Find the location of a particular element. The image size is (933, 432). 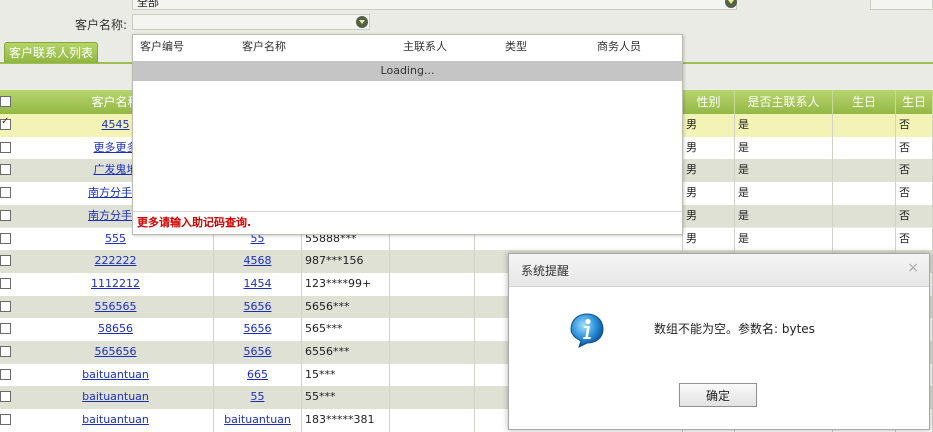

customer-code-cell-link: 4568 is located at coordinates (258, 260).